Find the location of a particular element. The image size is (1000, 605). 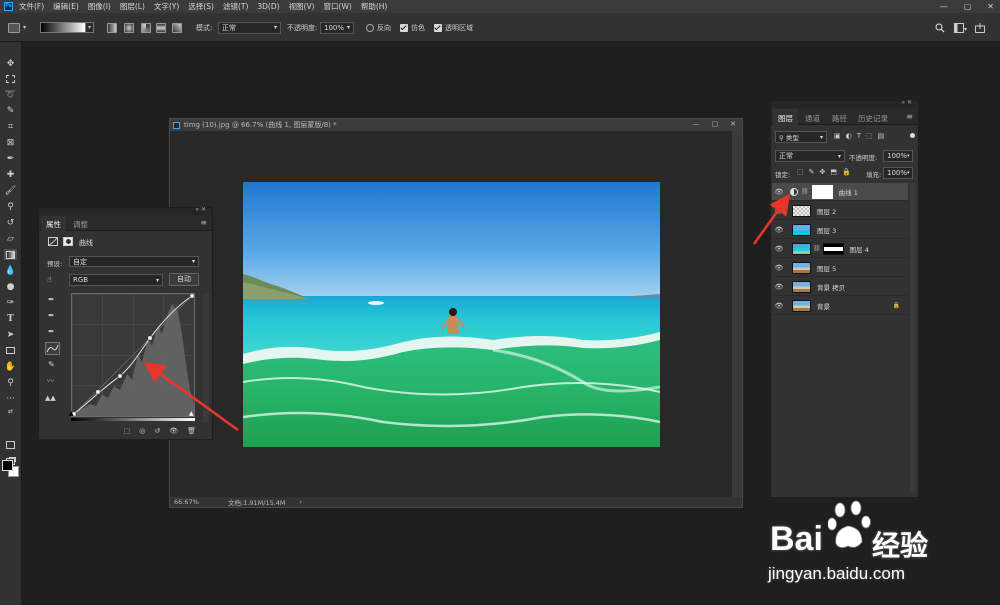

healing-brush-tool-icon: ✚ is located at coordinates (10, 174).